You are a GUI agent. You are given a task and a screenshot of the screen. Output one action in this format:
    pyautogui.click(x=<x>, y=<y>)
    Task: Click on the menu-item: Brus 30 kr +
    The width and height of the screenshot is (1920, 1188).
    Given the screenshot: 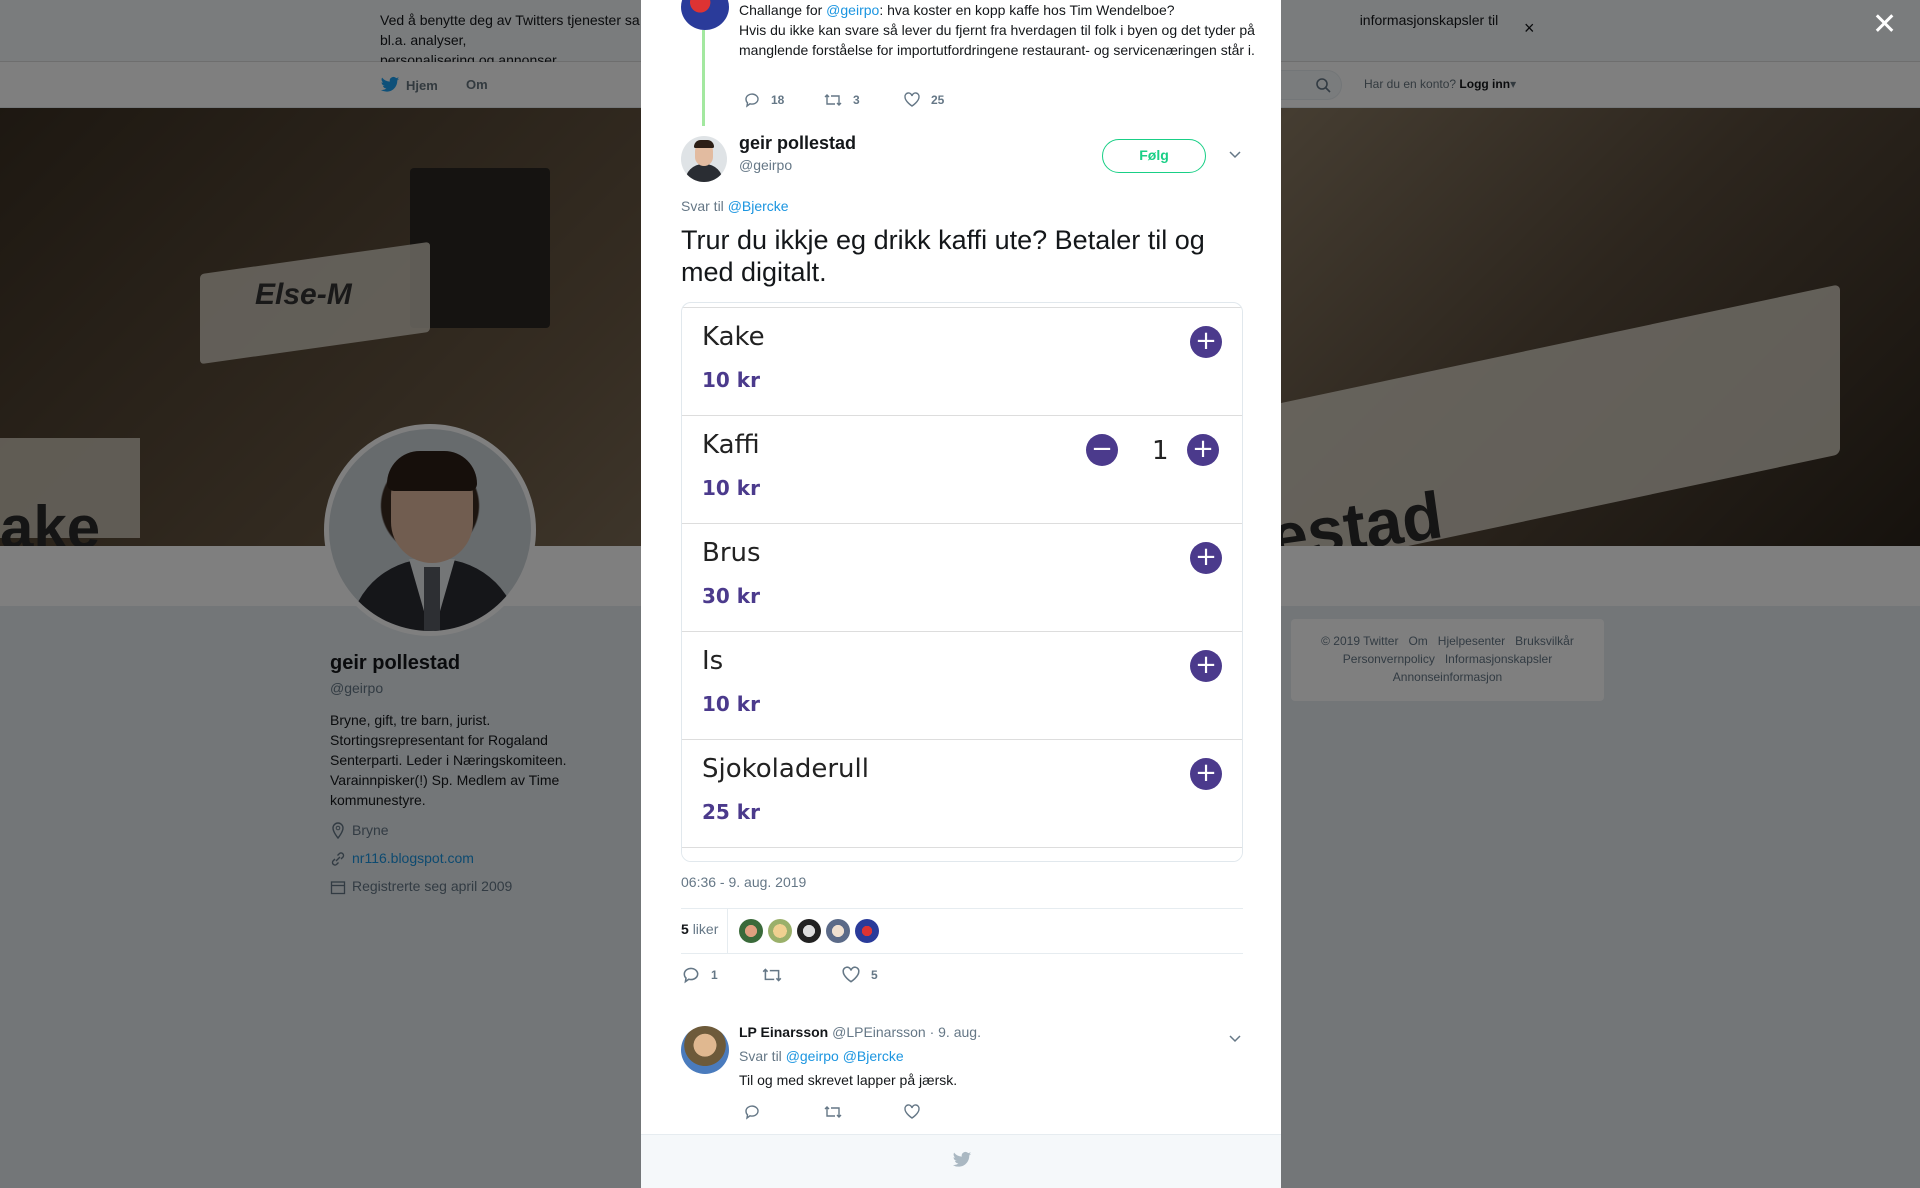 What is the action you would take?
    pyautogui.click(x=962, y=577)
    